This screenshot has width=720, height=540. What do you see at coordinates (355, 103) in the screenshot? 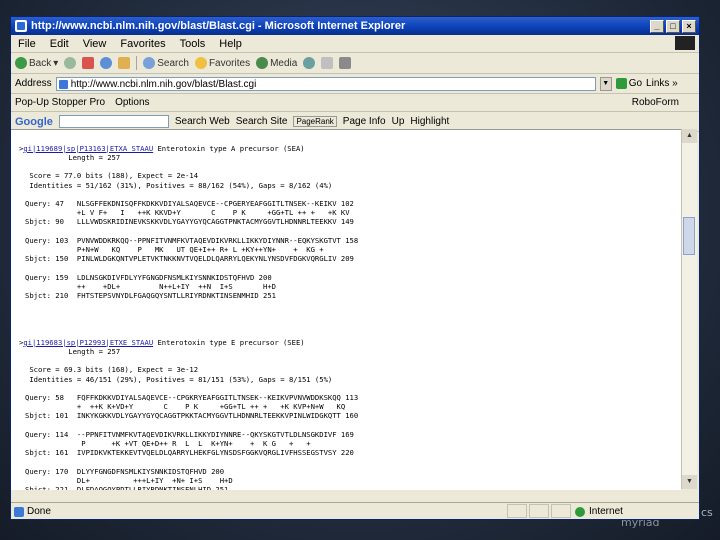
I see `links-toolbar: Pop-Up Stopper Pro Options RoboForm` at bounding box center [355, 103].